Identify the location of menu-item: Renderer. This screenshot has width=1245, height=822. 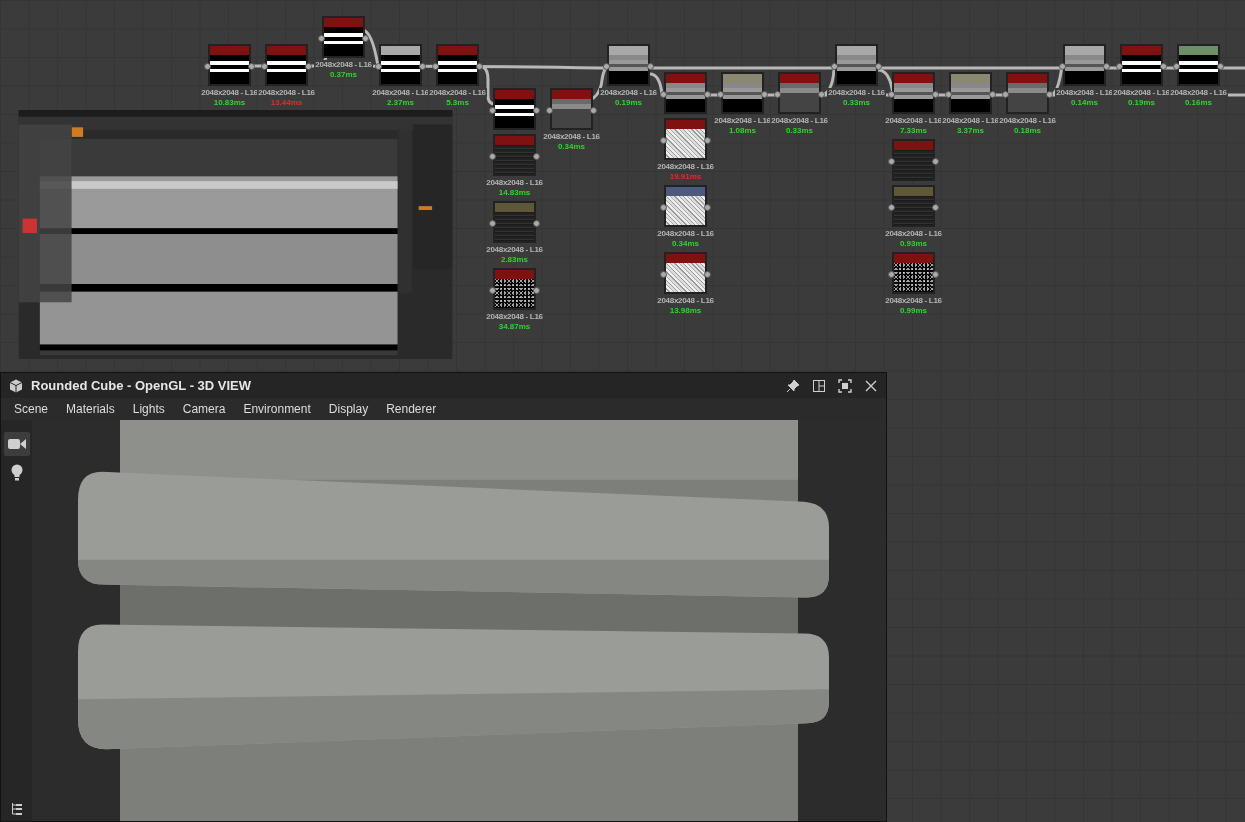
(411, 409).